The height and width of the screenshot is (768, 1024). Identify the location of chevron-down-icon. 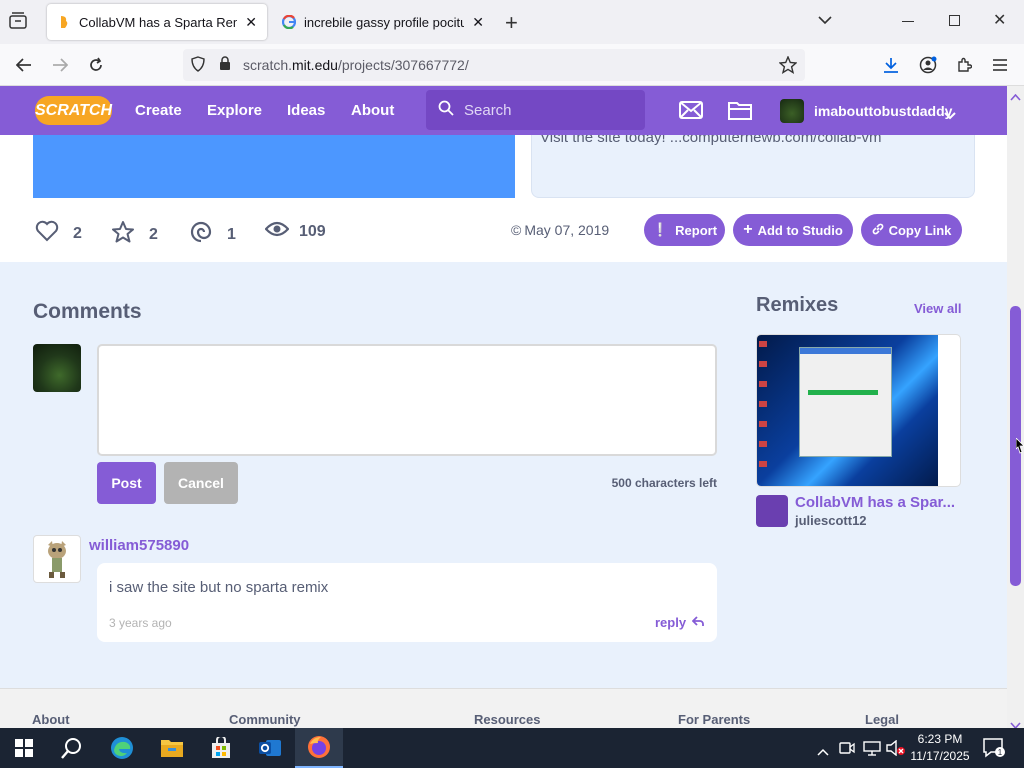
(950, 116).